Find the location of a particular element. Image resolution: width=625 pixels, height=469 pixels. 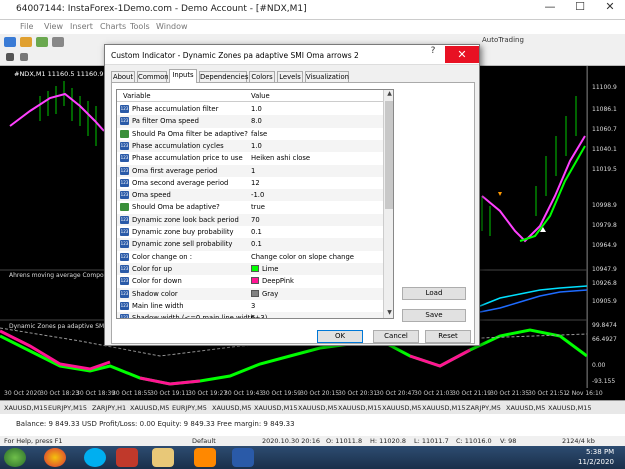

dialog-close-button: ✕ is located at coordinates (462, 54).